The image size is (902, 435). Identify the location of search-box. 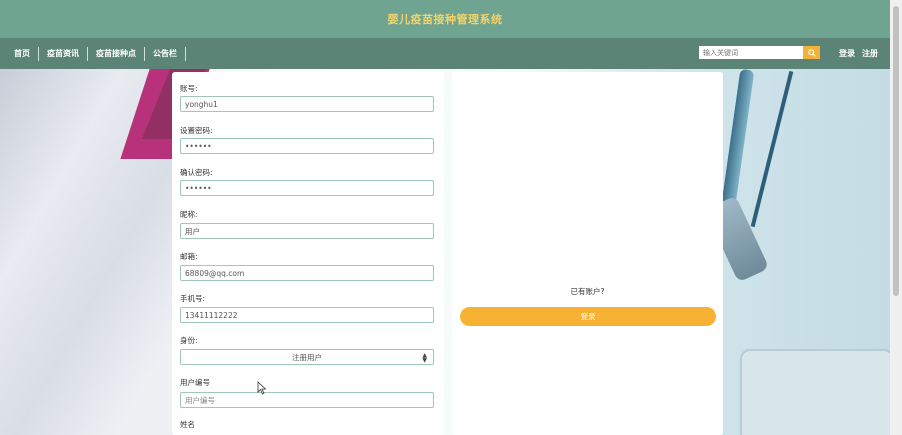
(759, 52).